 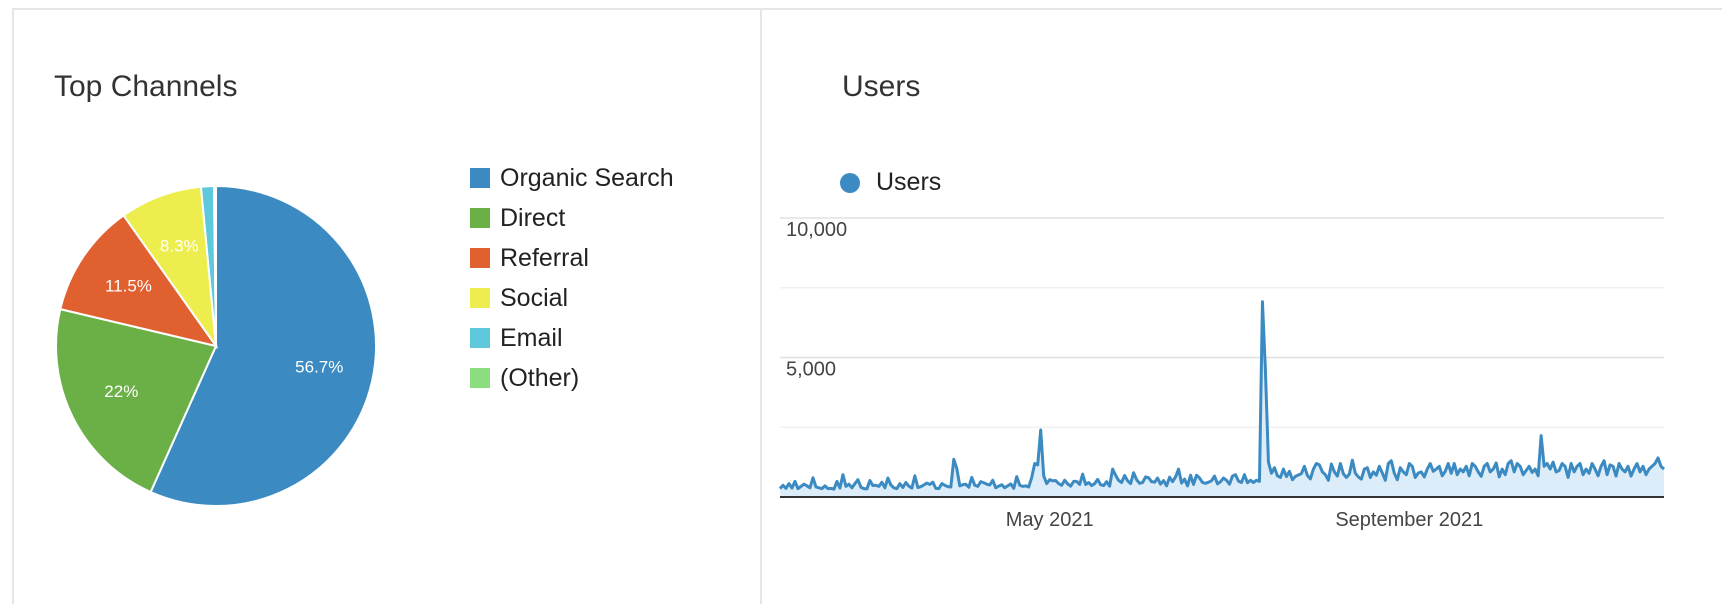 I want to click on y-tick-label: 5,000, so click(x=811, y=370).